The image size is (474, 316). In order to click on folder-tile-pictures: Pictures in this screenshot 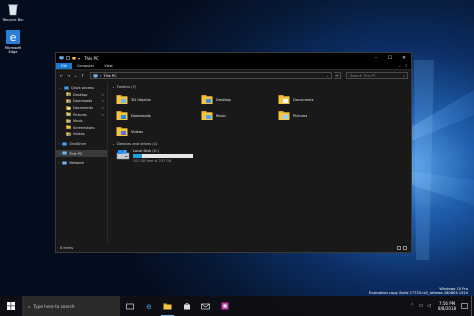, I will do `click(320, 115)`.